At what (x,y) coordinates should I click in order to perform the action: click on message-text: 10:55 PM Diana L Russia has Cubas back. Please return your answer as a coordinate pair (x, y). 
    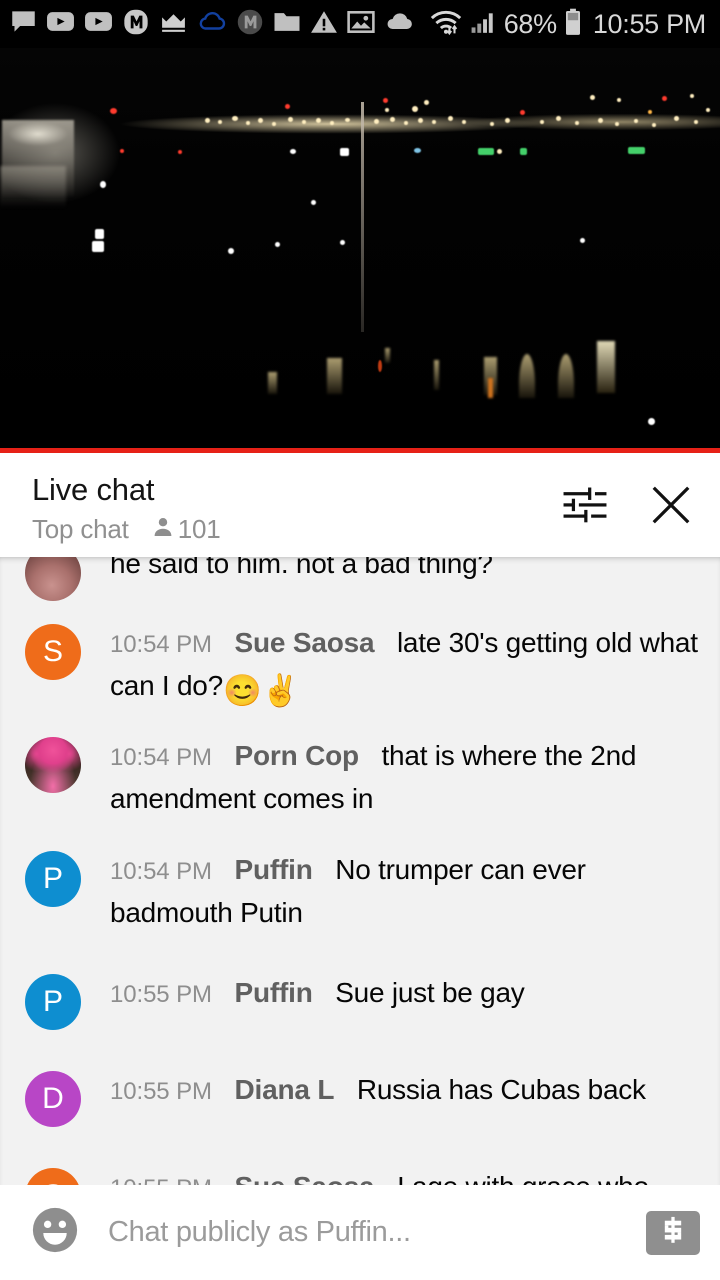
    Looking at the image, I should click on (407, 1098).